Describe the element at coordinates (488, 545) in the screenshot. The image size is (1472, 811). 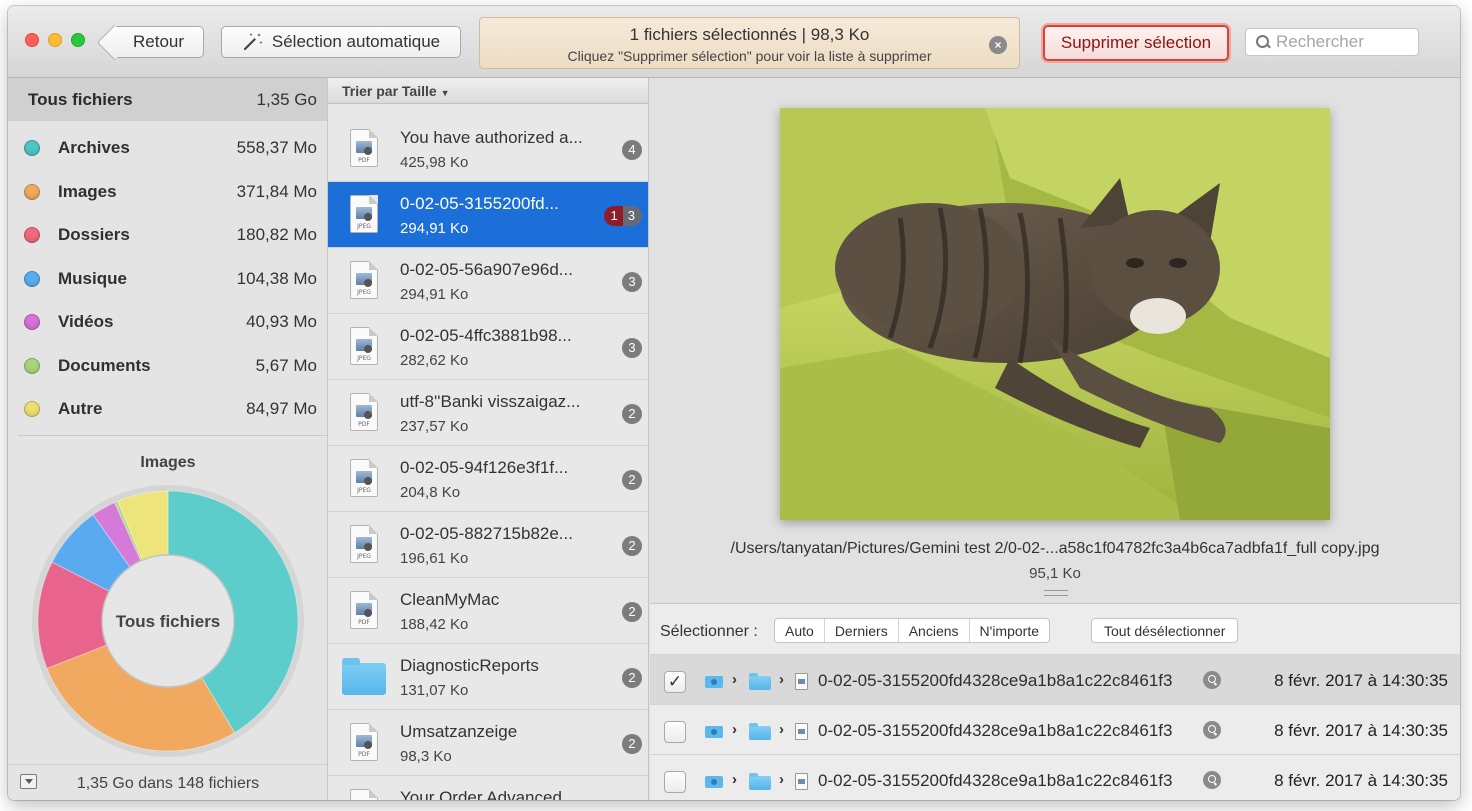
I see `file-row: JPEG 0-02-05-882715b82e... 196,61 Ko 2` at that location.